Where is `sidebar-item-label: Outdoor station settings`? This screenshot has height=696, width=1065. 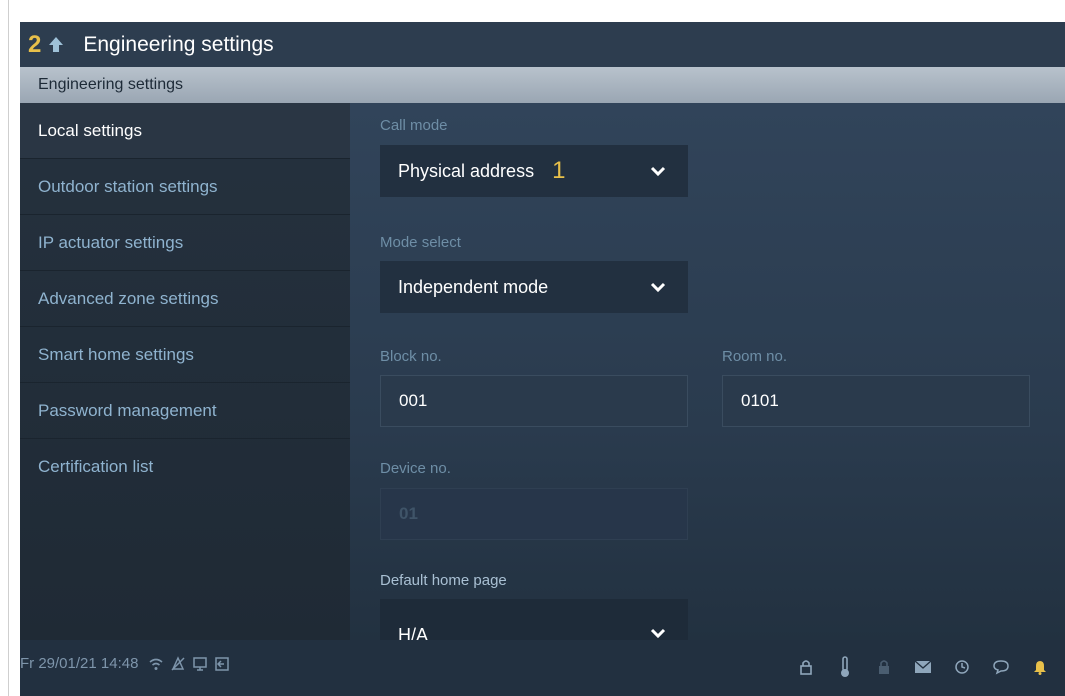 sidebar-item-label: Outdoor station settings is located at coordinates (128, 186).